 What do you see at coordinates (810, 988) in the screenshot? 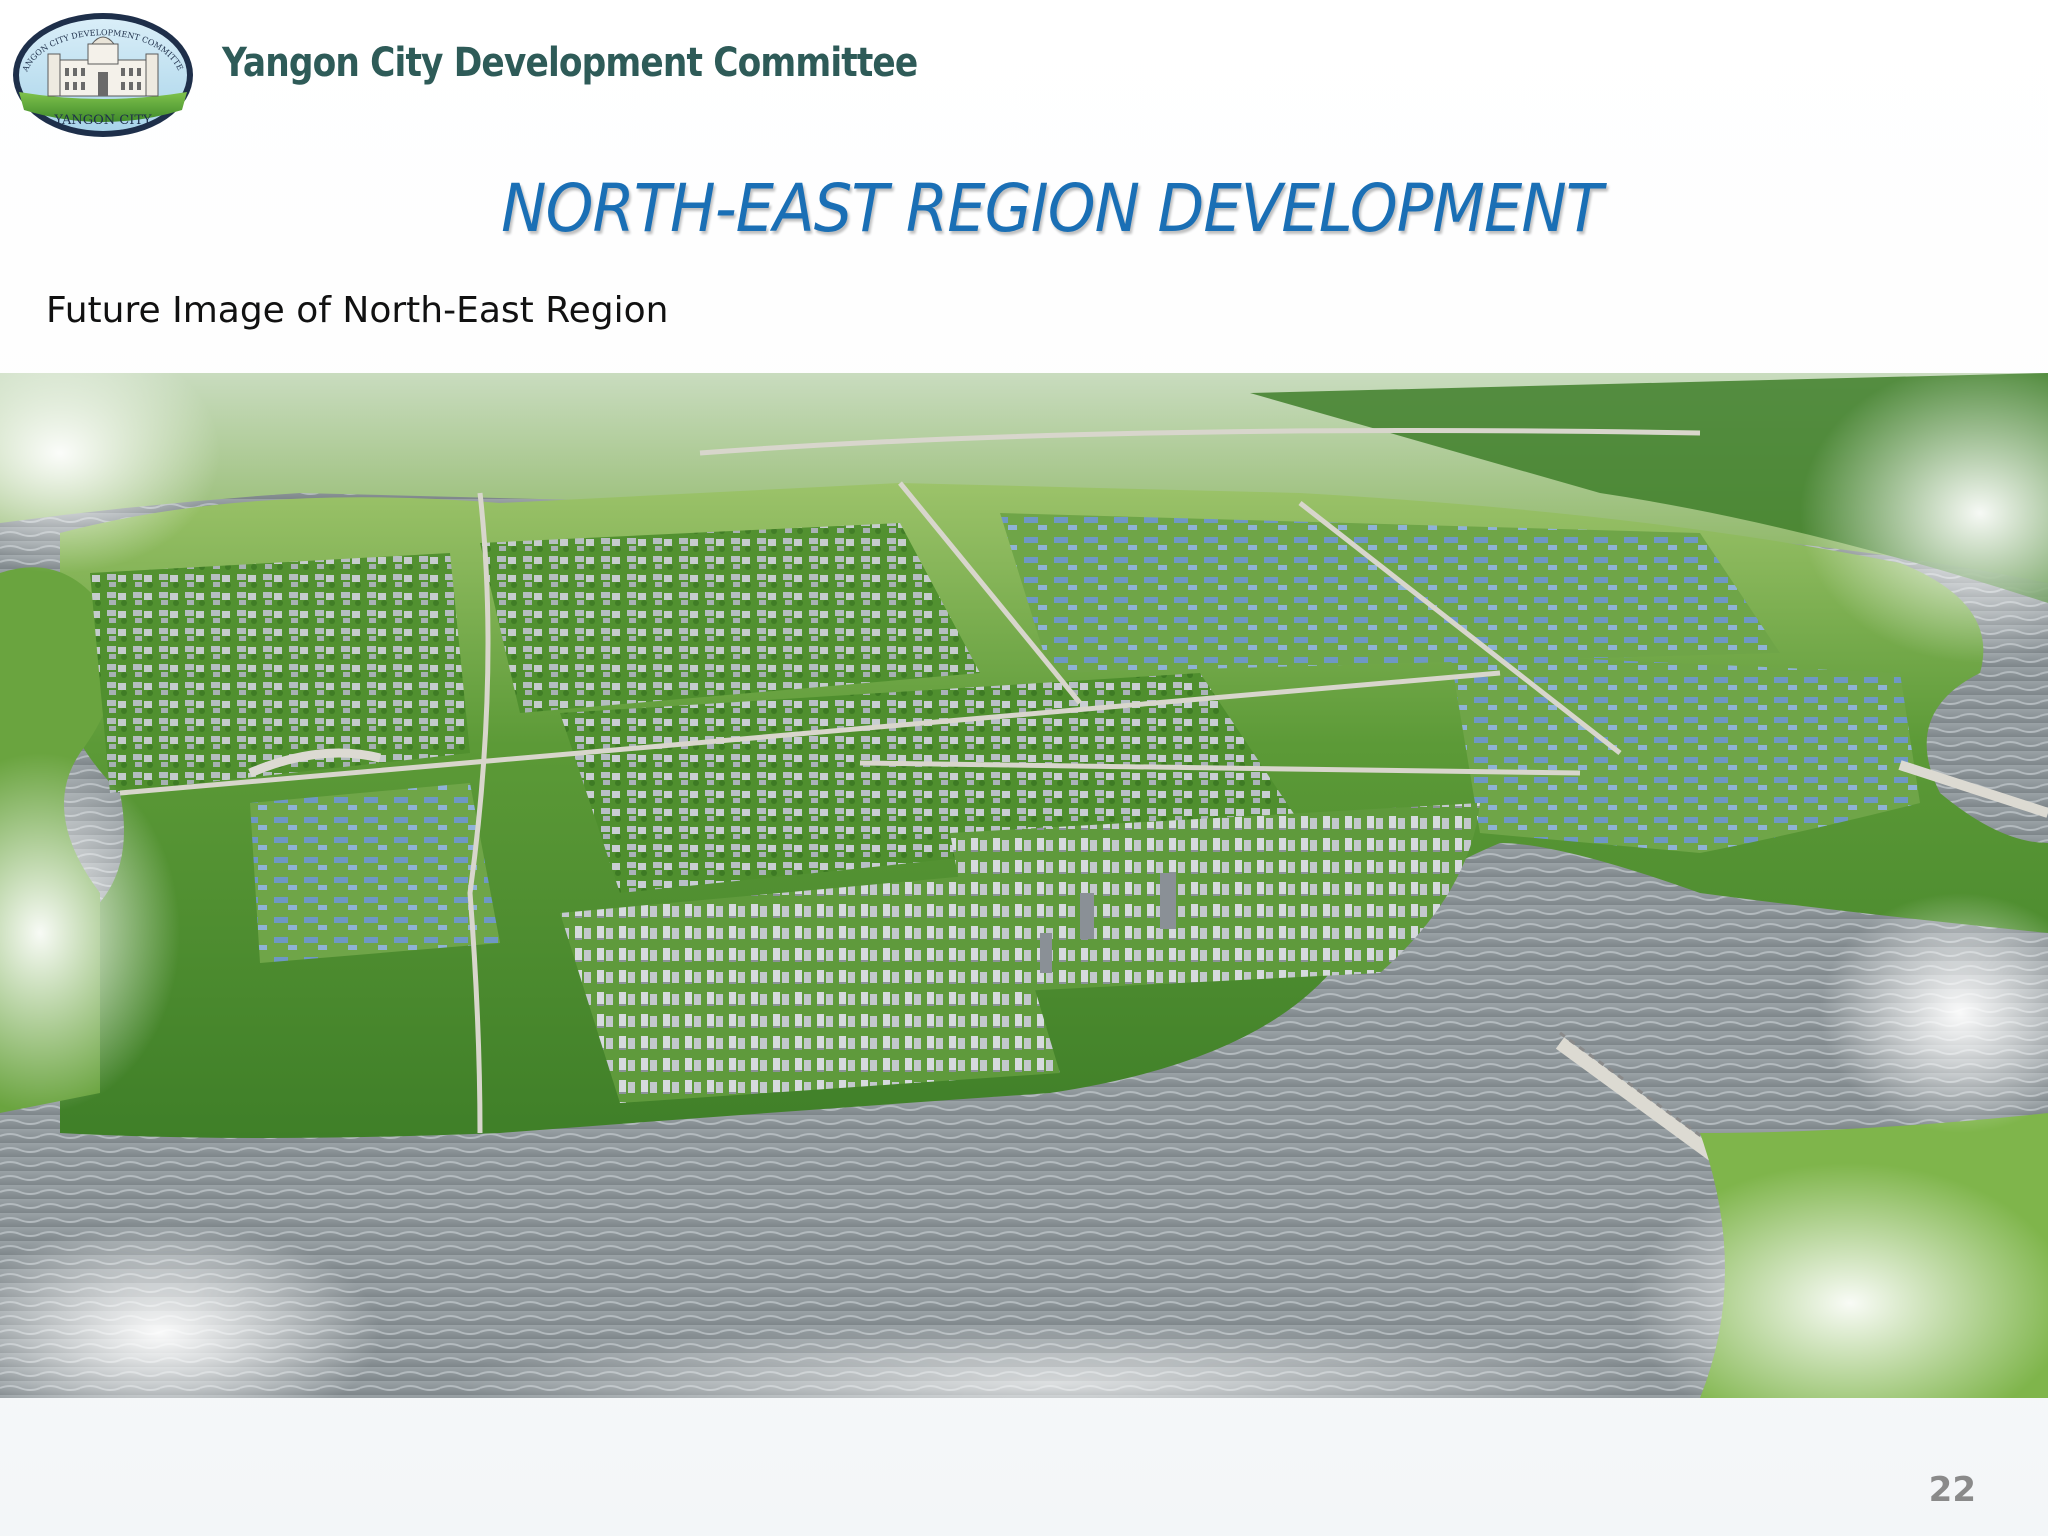
I see `highrise-core-south` at bounding box center [810, 988].